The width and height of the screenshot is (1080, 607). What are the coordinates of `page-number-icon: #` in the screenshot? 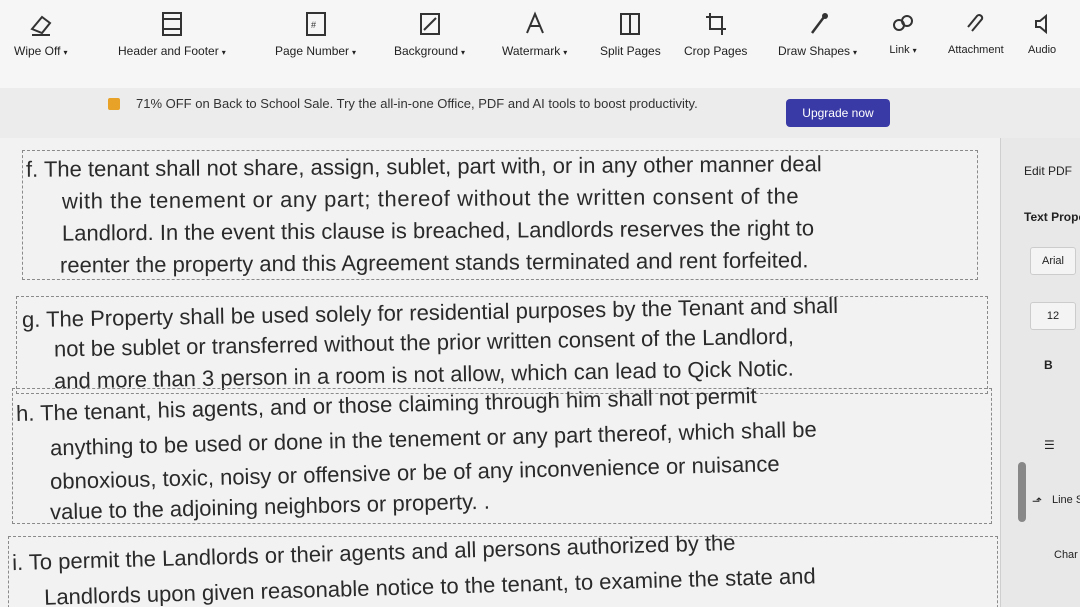 It's located at (316, 24).